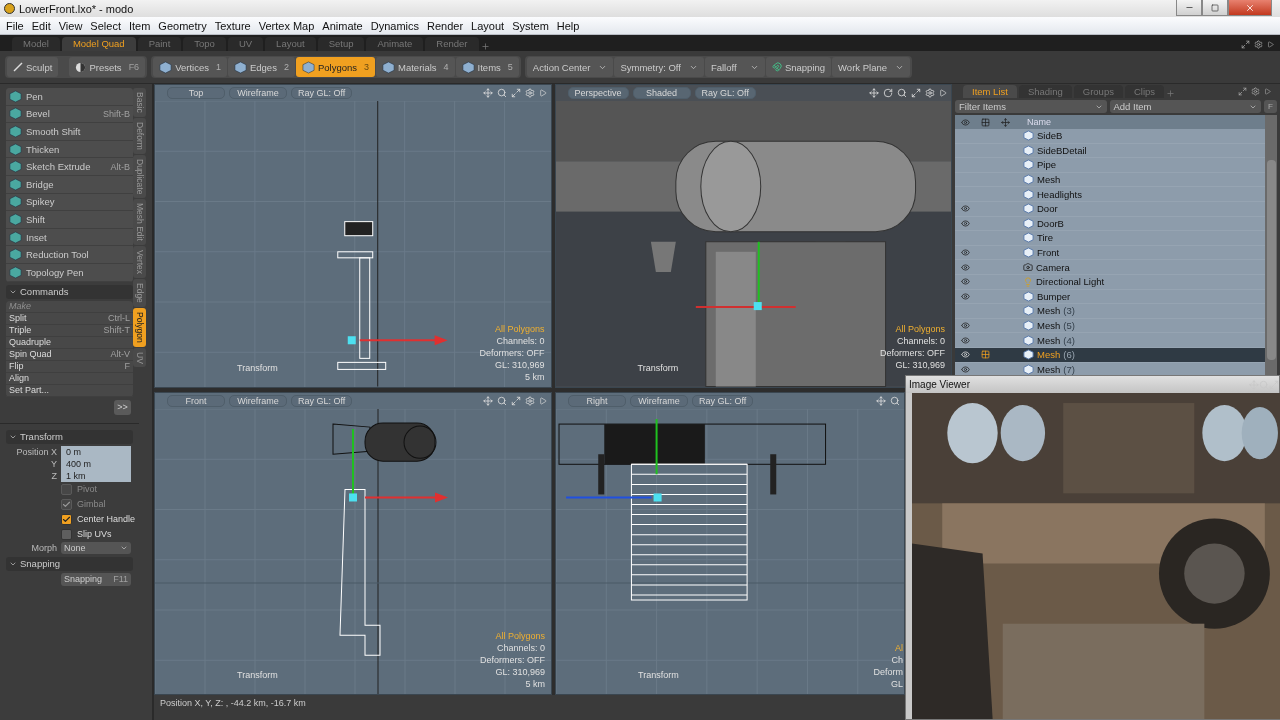 This screenshot has height=720, width=1280. Describe the element at coordinates (15, 25) in the screenshot. I see `menu-item: File` at that location.